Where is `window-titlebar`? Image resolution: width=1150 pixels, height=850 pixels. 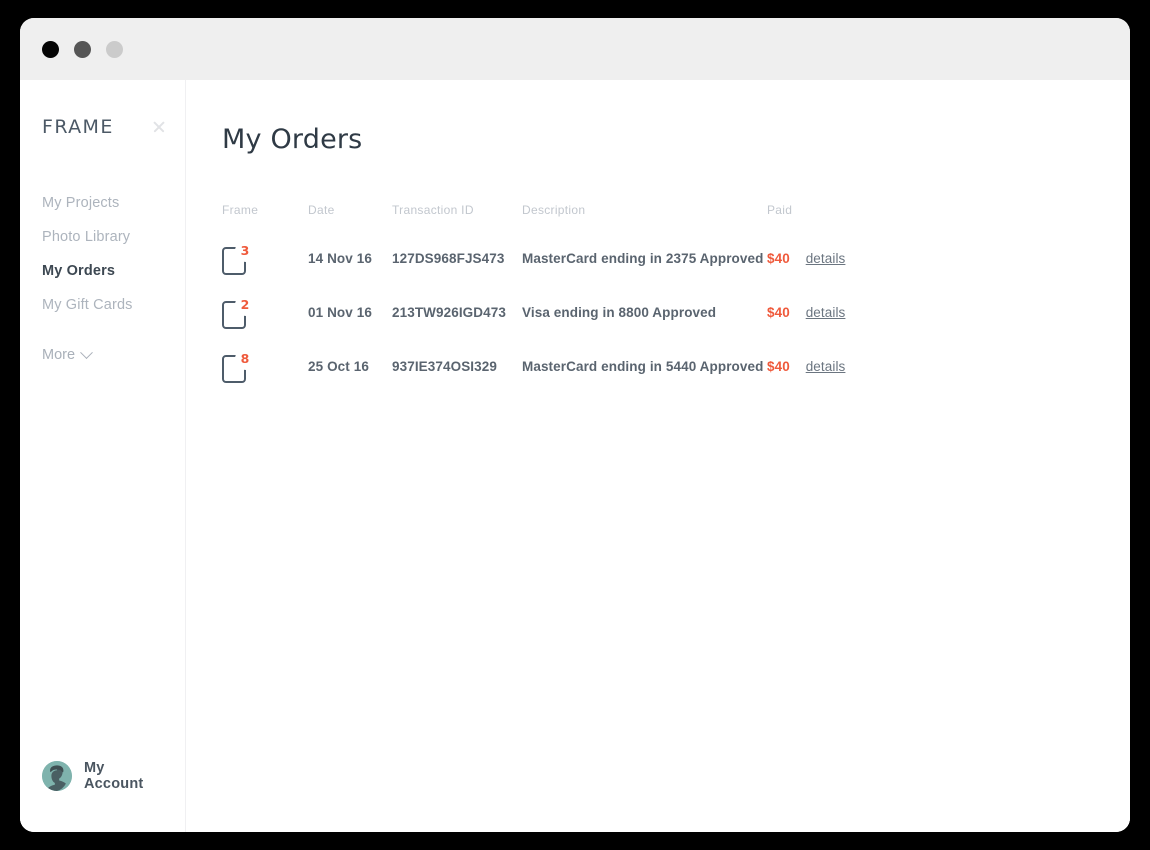
window-titlebar is located at coordinates (575, 49).